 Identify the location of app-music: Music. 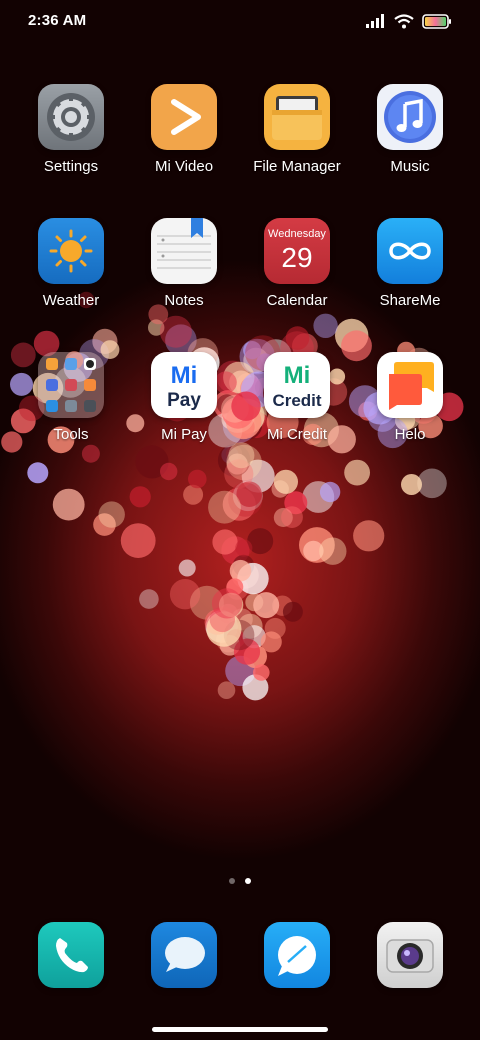
(410, 144).